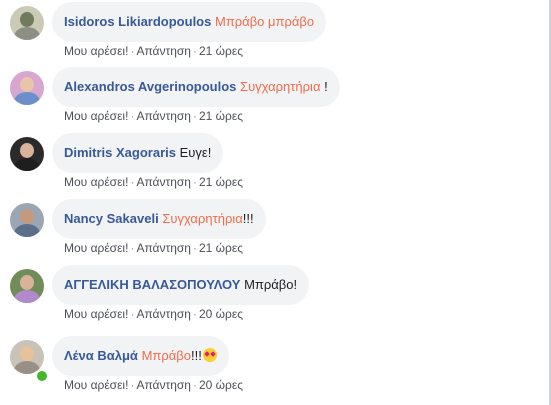  I want to click on comment-bubble: Nancy Sakaveli Συγχαρητήρια!!!, so click(159, 219).